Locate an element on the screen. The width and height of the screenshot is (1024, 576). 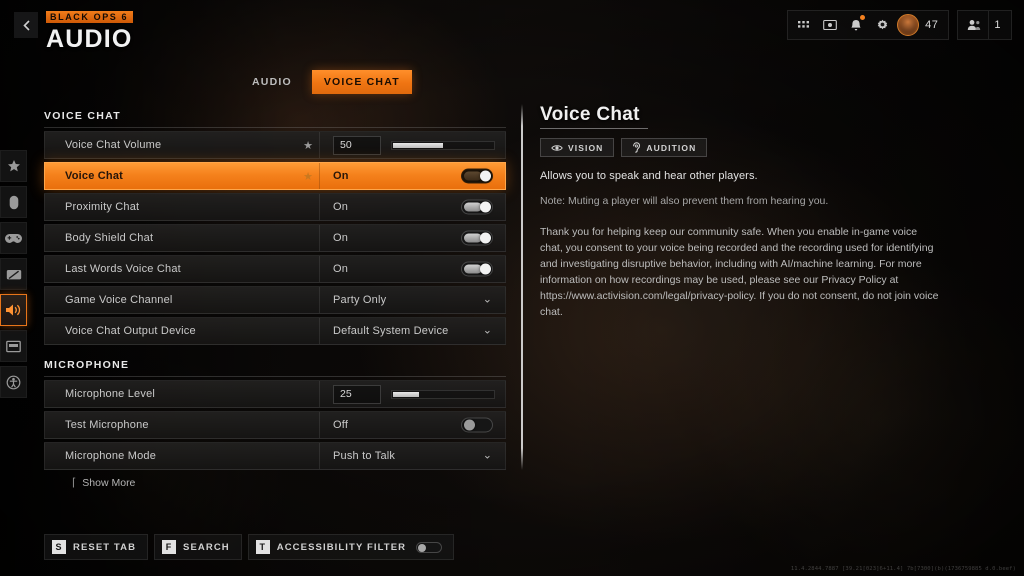
setting-row-proximity-chat: Proximity Chat On is located at coordinates (275, 207).